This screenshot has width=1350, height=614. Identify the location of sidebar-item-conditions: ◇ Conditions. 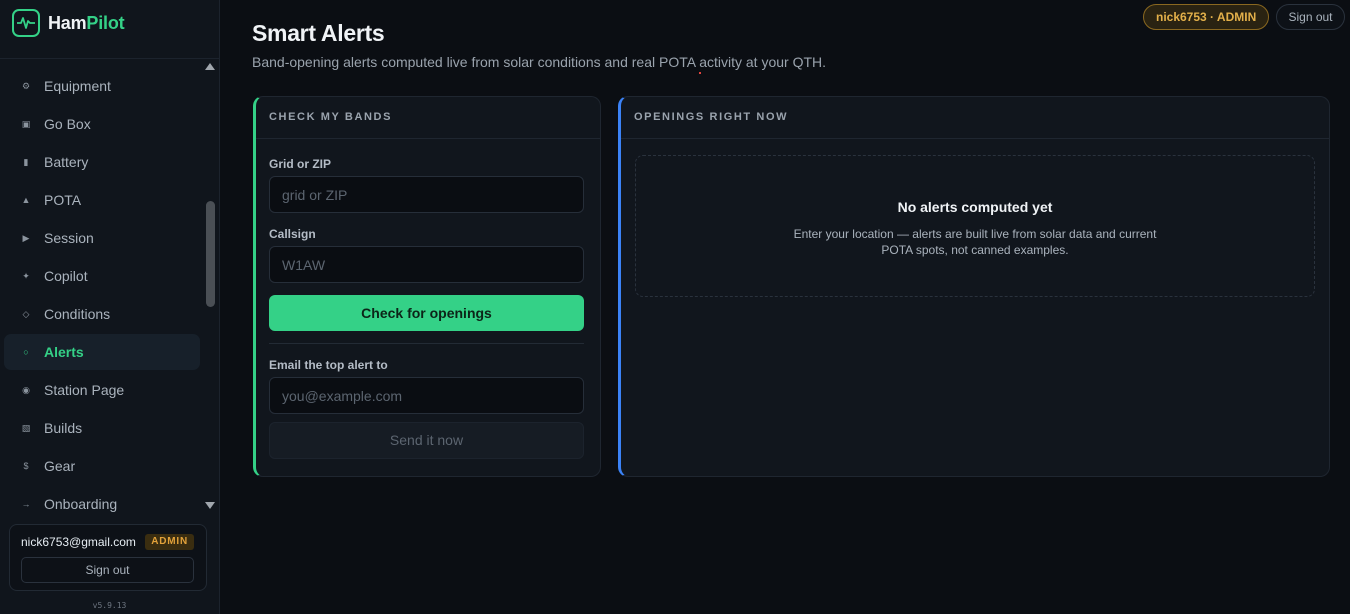
(102, 314).